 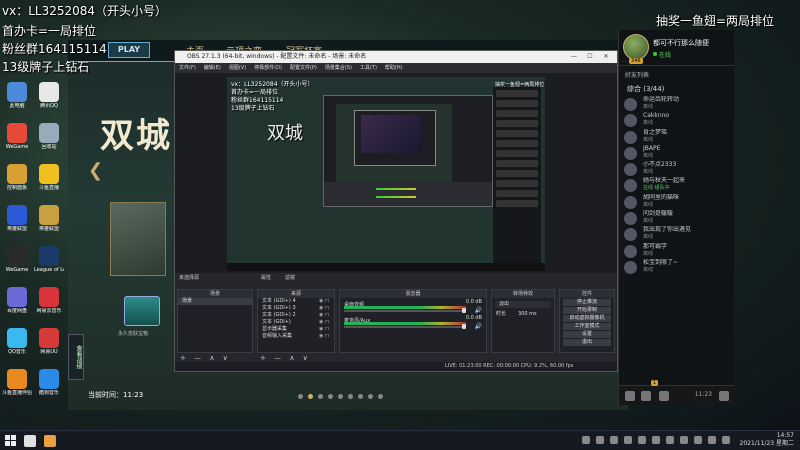 I want to click on obs-control-button: 启动虚拟摄像机, so click(x=587, y=318).